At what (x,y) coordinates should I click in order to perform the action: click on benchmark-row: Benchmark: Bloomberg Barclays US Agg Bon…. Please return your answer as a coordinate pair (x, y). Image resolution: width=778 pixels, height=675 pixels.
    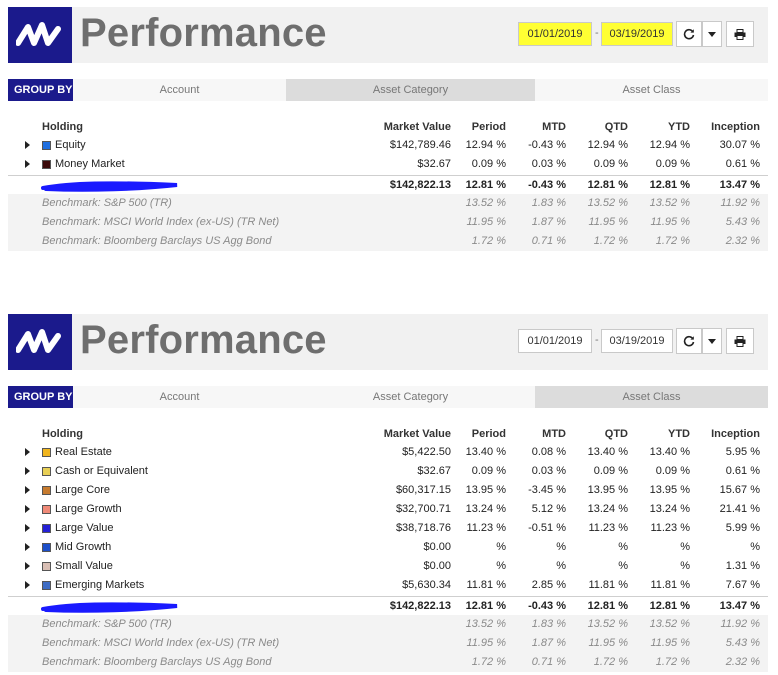
    Looking at the image, I should click on (388, 662).